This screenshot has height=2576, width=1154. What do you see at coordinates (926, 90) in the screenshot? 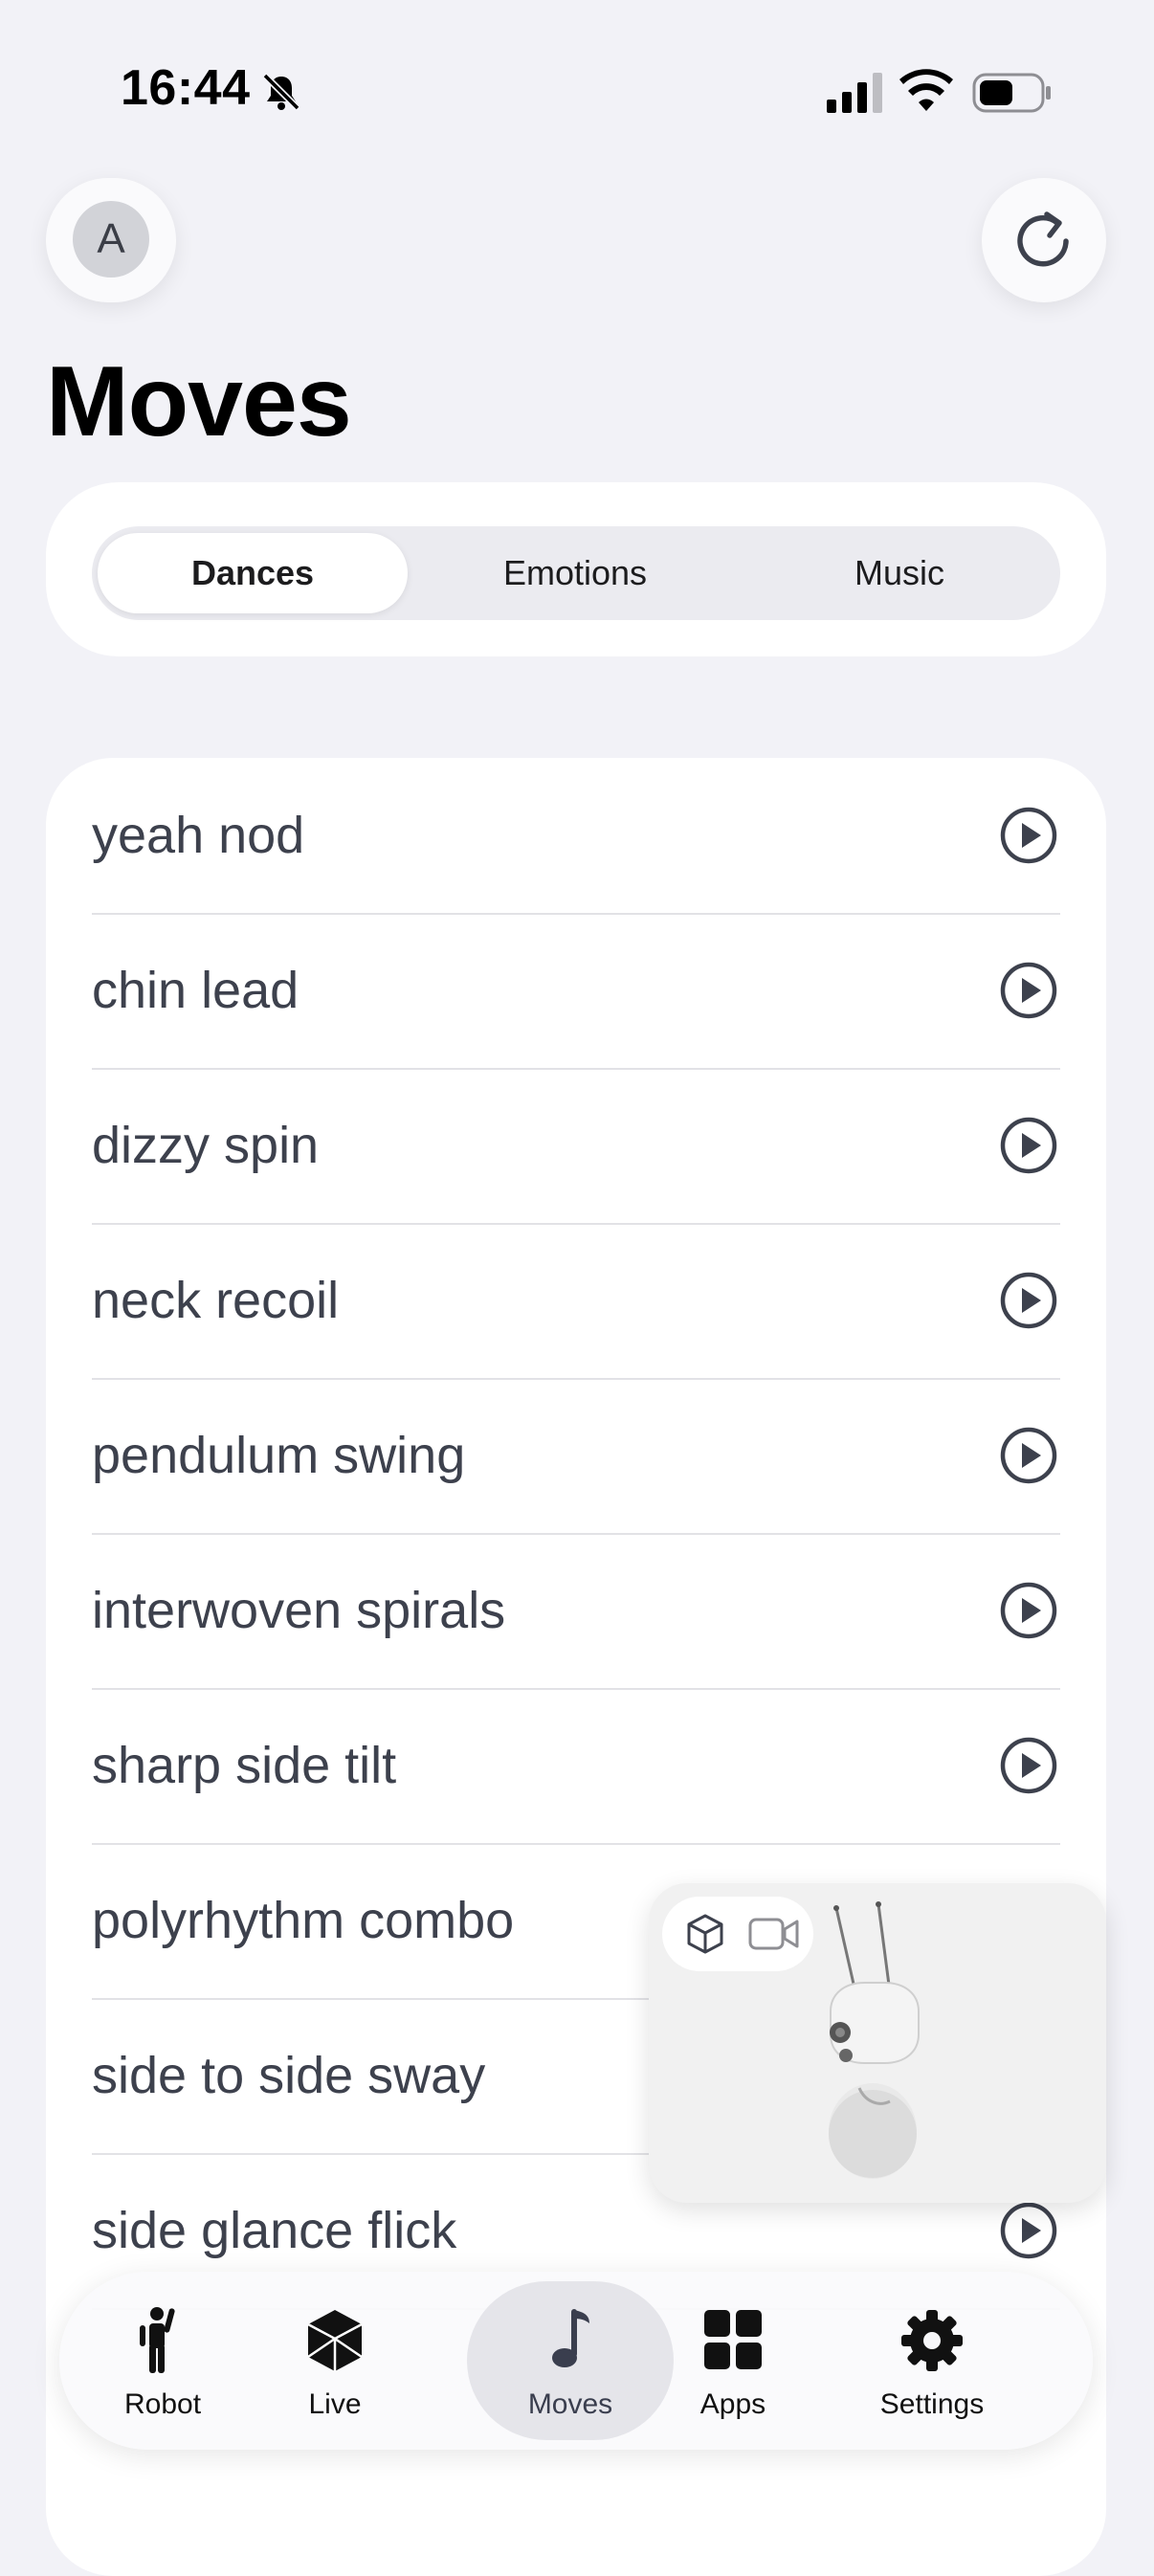
I see `wifi-icon` at bounding box center [926, 90].